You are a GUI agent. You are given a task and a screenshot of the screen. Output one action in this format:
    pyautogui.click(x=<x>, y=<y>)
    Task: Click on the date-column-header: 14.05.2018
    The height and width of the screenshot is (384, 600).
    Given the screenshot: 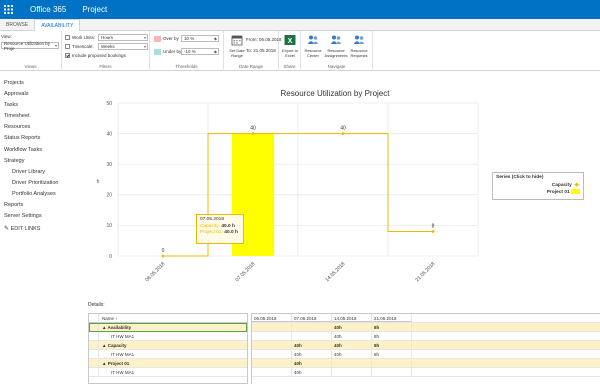 What is the action you would take?
    pyautogui.click(x=352, y=318)
    